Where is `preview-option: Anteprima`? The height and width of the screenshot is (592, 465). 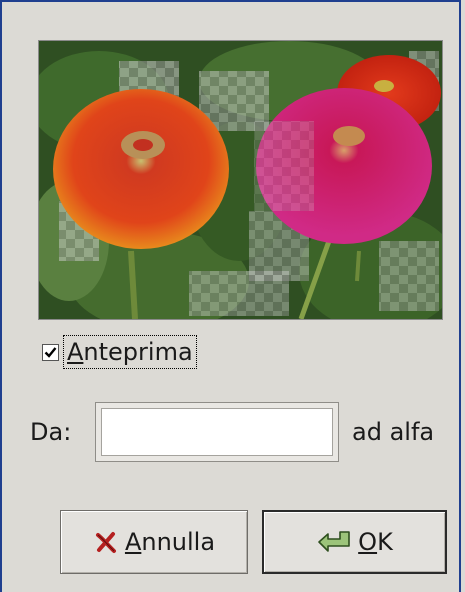
preview-option: Anteprima is located at coordinates (117, 352).